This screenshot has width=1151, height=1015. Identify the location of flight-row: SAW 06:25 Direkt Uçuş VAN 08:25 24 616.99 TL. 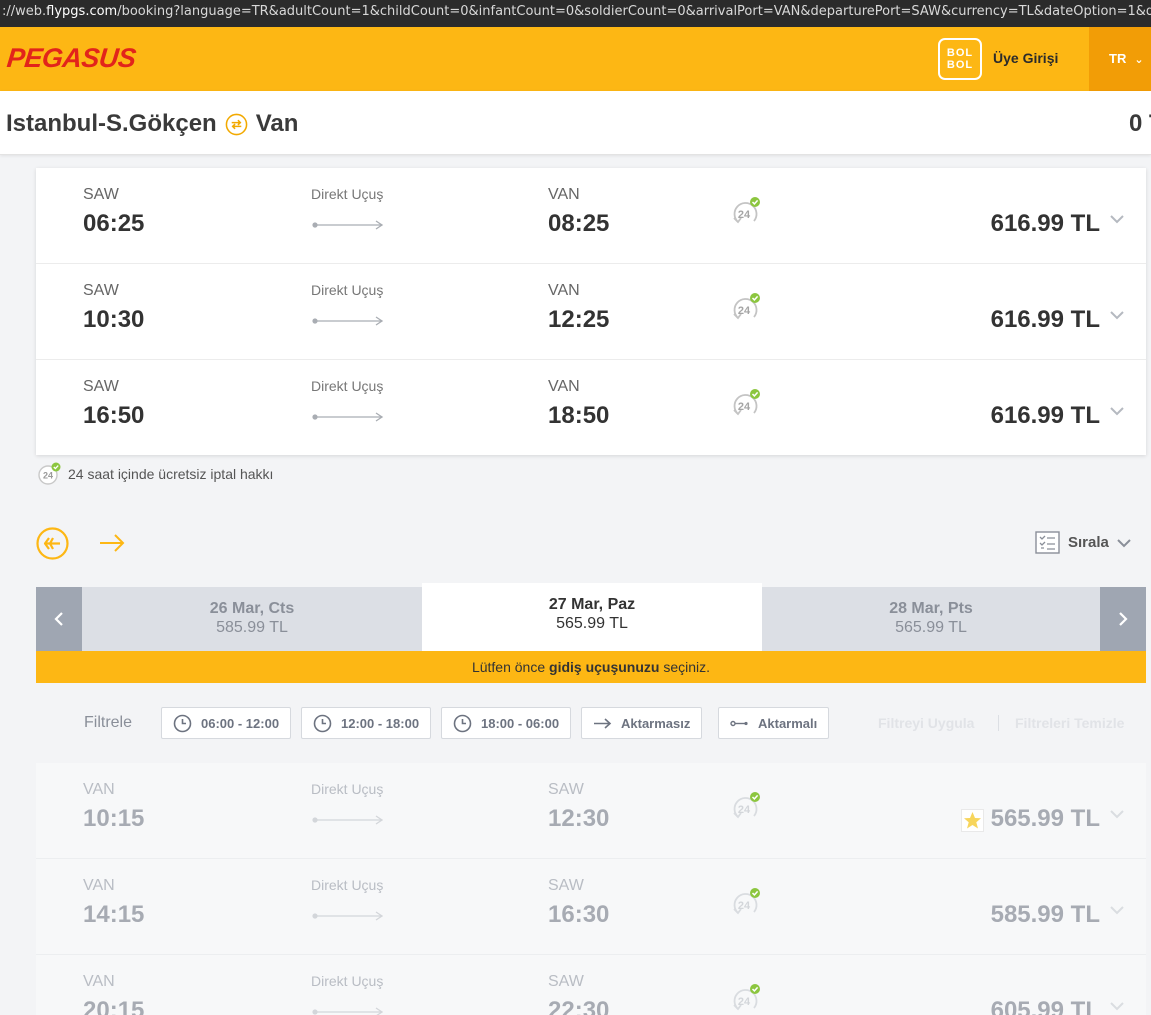
(591, 216).